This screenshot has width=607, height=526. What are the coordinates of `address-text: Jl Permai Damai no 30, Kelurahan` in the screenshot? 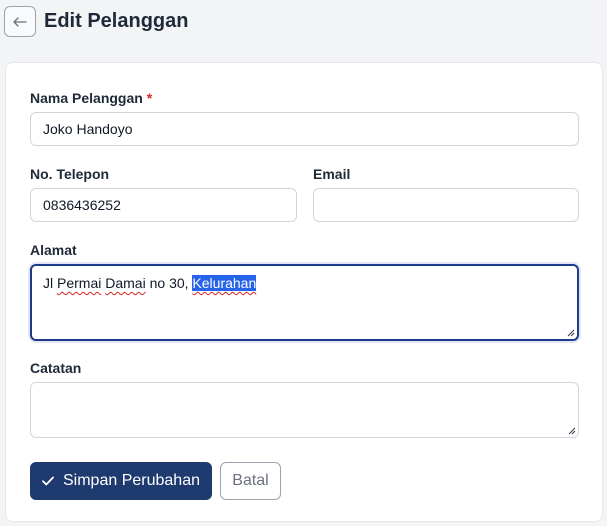 It's located at (150, 283).